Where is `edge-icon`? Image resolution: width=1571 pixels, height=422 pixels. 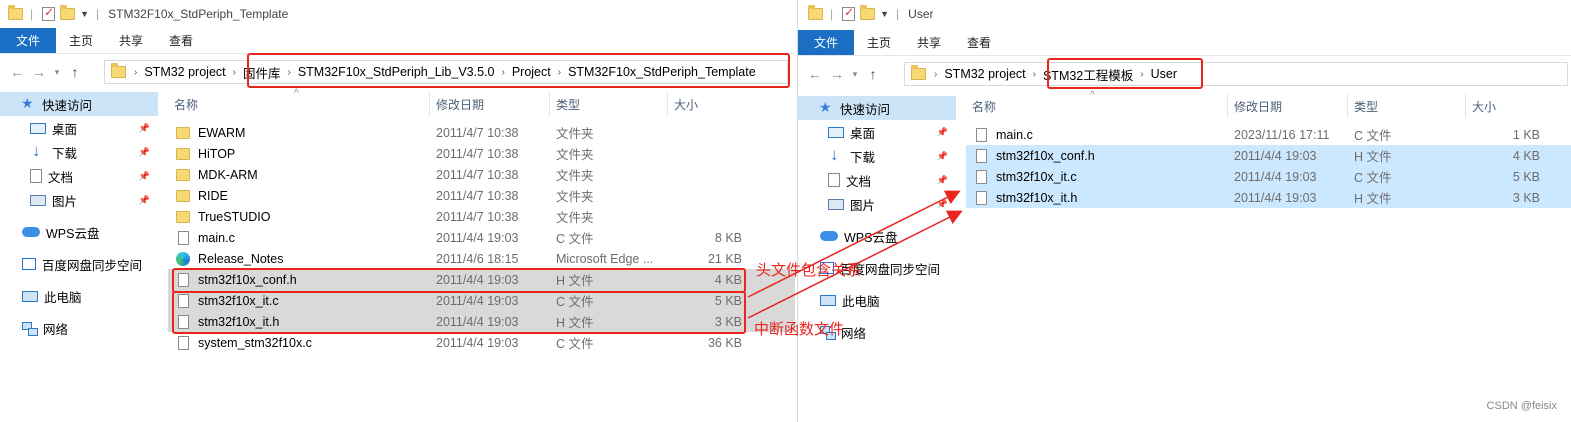
edge-icon is located at coordinates (183, 258).